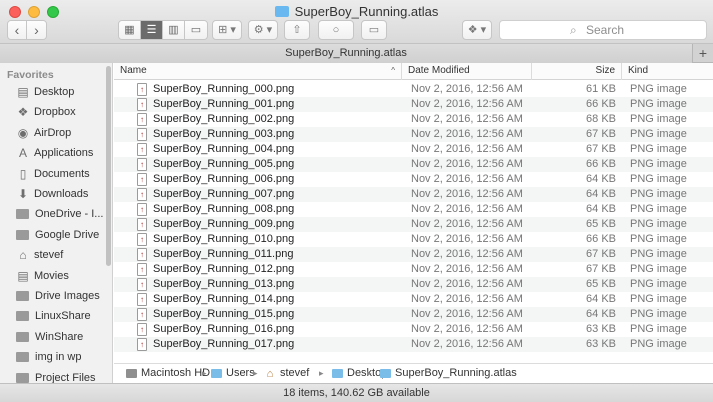 The width and height of the screenshot is (713, 402). What do you see at coordinates (374, 30) in the screenshot?
I see `new-folder-button: ▭` at bounding box center [374, 30].